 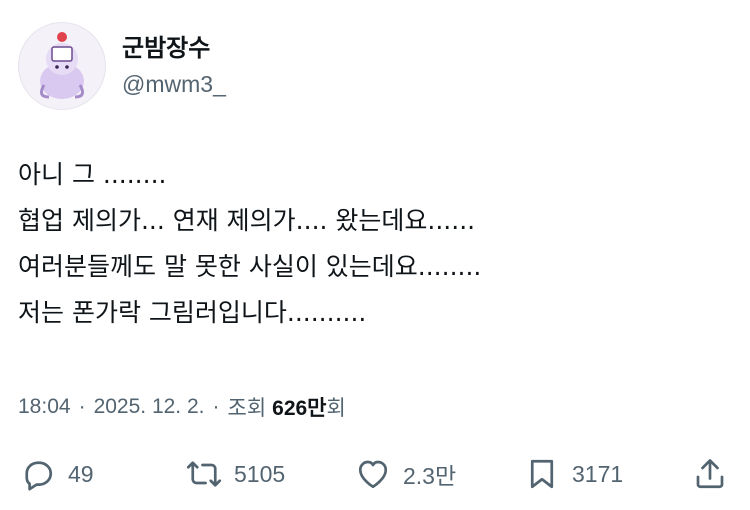 I want to click on retweet-button: 5105, so click(x=235, y=474).